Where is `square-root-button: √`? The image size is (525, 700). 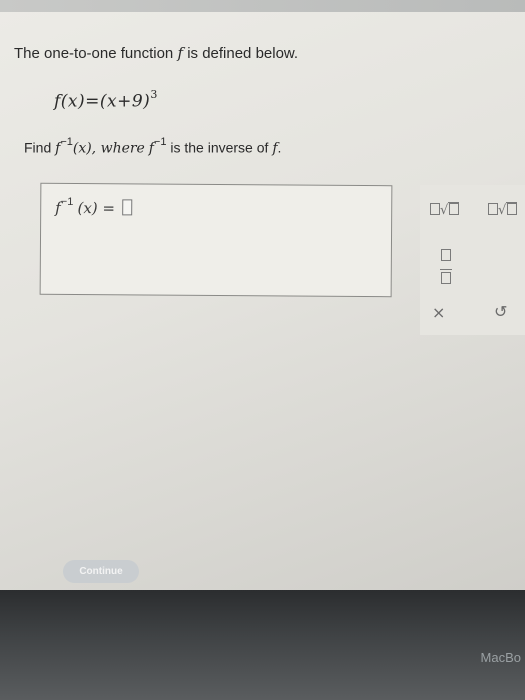 square-root-button: √ is located at coordinates (445, 210).